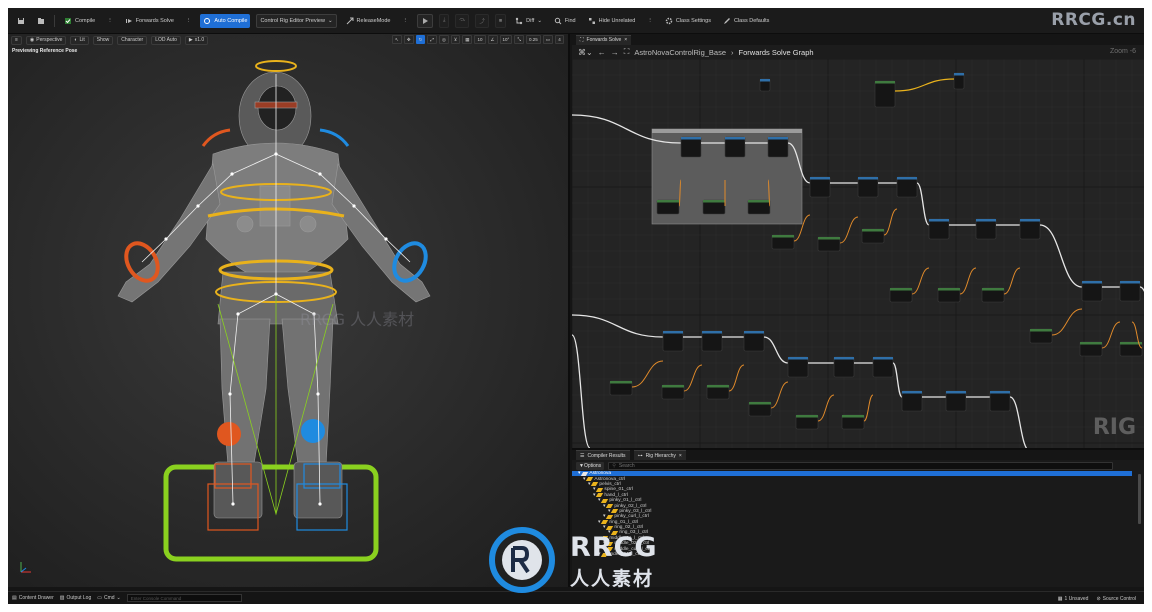 This screenshot has width=1152, height=612. Describe the element at coordinates (615, 52) in the screenshot. I see `forward-arrow-icon: →` at that location.